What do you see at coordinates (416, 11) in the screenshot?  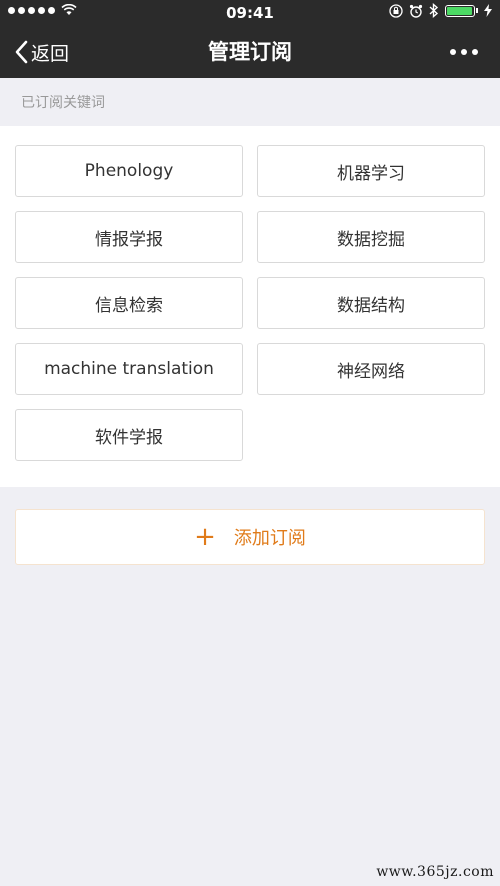 I see `alarm-icon` at bounding box center [416, 11].